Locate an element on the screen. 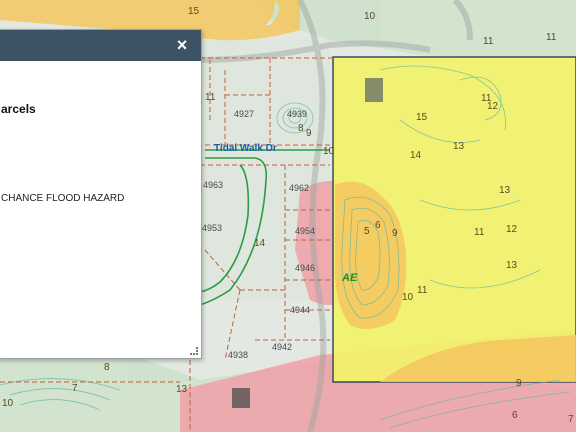 This screenshot has height=432, width=576. popup-header: × is located at coordinates (100, 45).